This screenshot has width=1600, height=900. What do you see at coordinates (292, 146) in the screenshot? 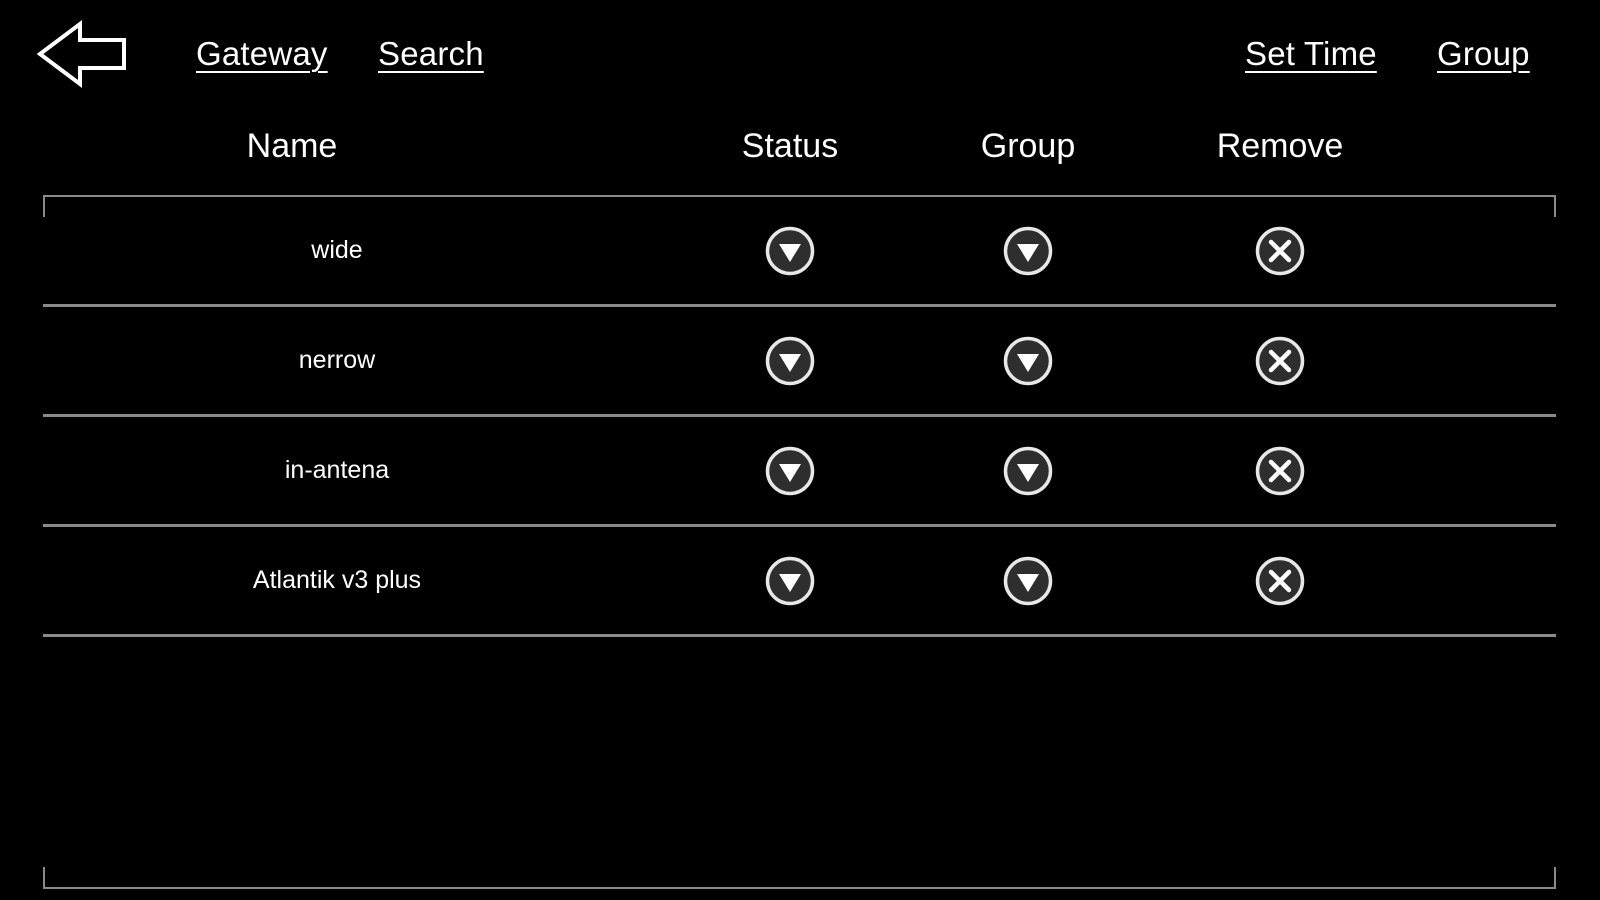
I see `column-header-name: Name` at bounding box center [292, 146].